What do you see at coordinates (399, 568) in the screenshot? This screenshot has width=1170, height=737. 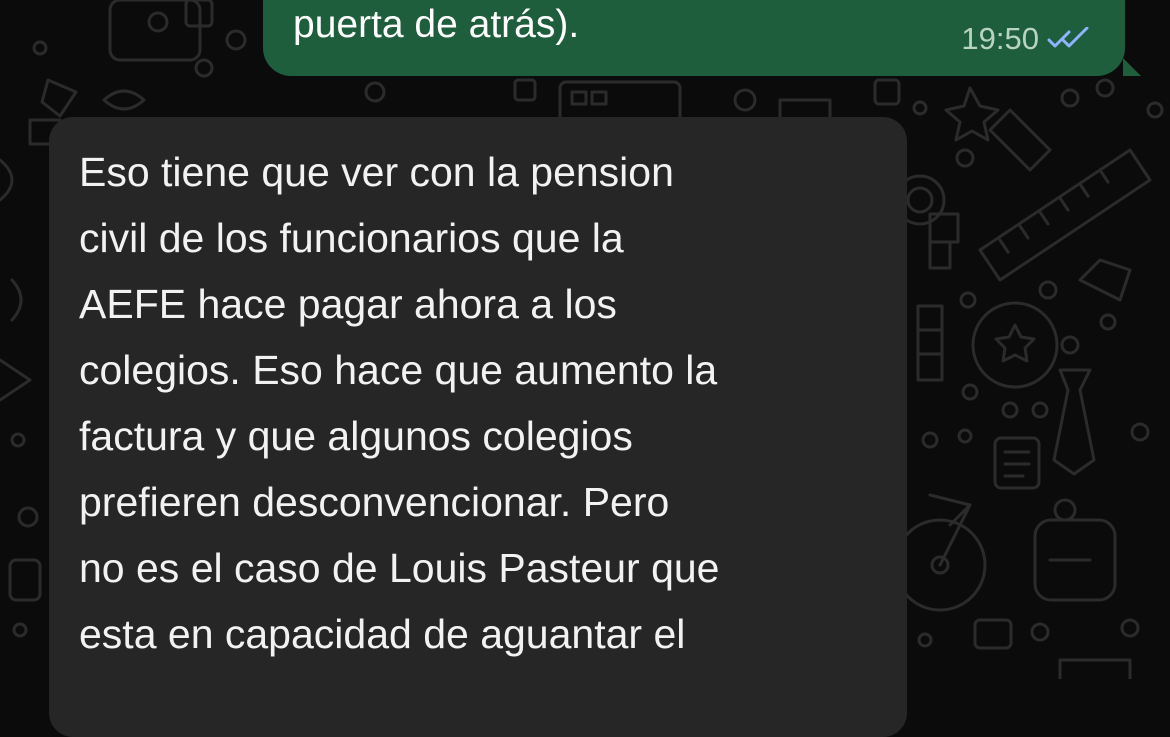 I see `message-line: no es el caso de Louis Pasteur que` at bounding box center [399, 568].